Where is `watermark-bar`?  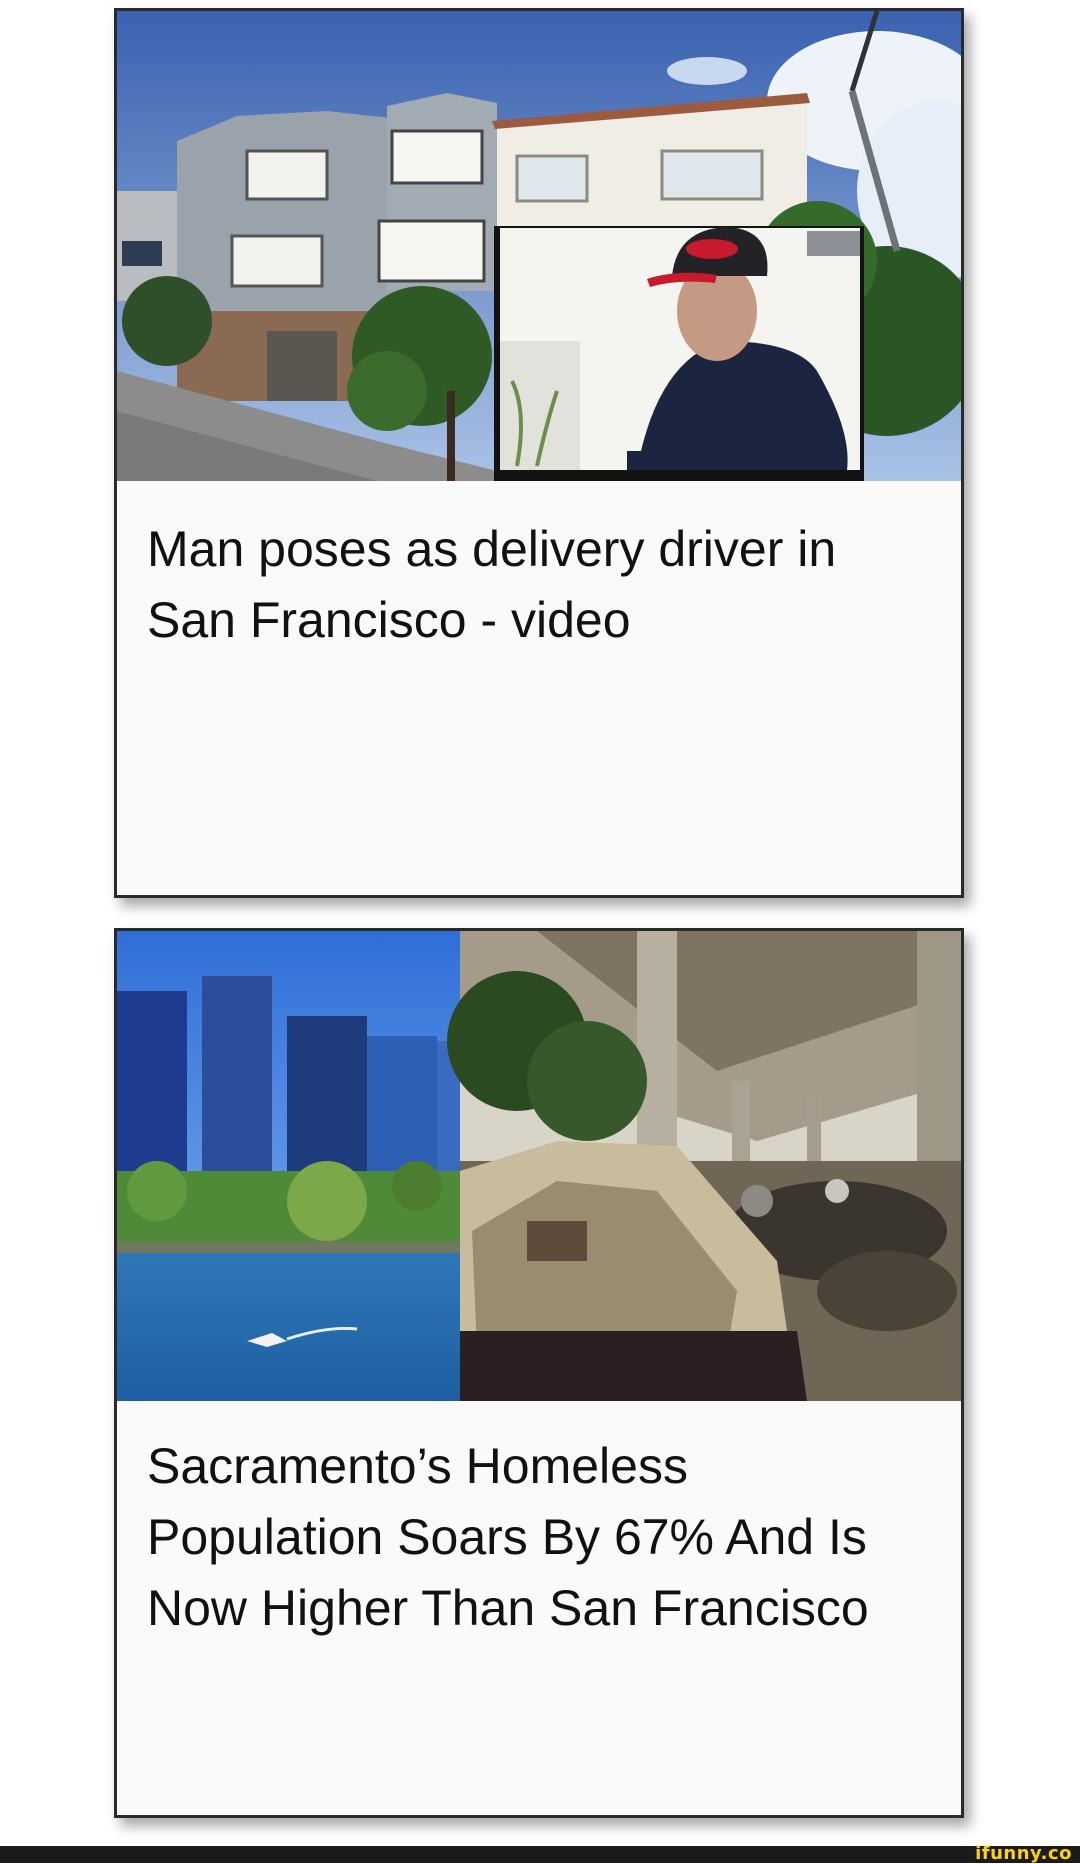 watermark-bar is located at coordinates (540, 1854).